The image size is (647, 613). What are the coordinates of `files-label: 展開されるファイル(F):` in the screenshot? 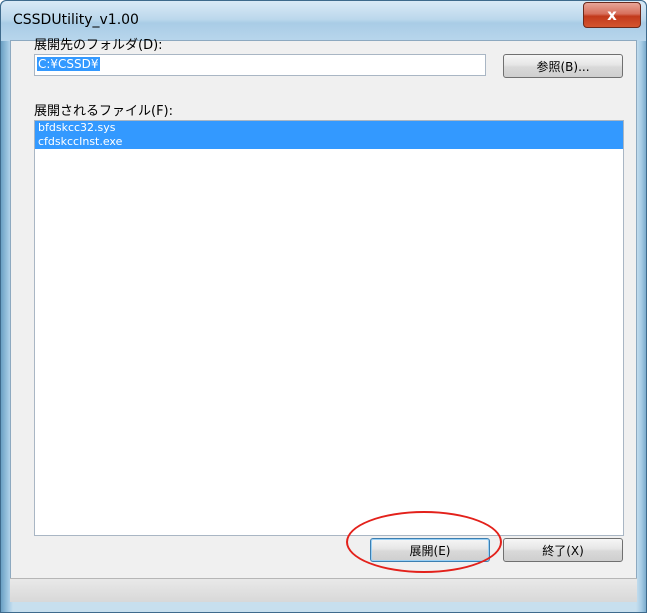 It's located at (104, 111).